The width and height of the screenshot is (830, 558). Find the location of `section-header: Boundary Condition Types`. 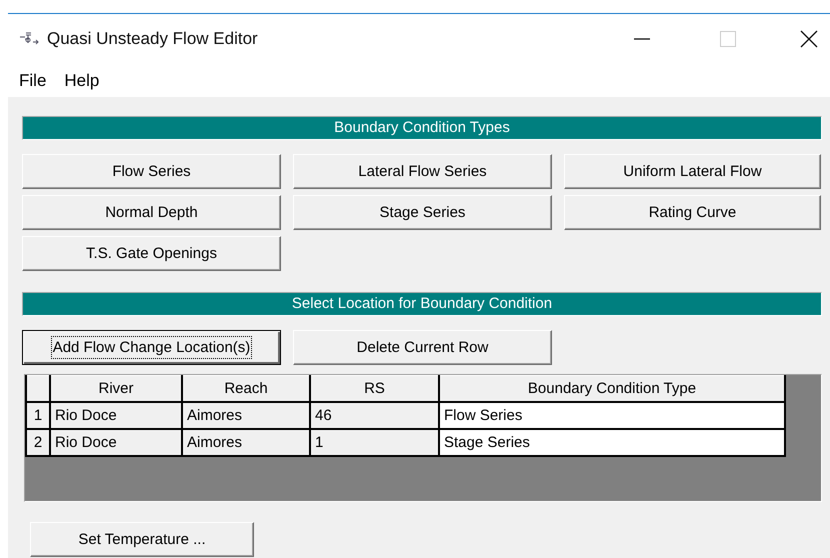

section-header: Boundary Condition Types is located at coordinates (422, 128).